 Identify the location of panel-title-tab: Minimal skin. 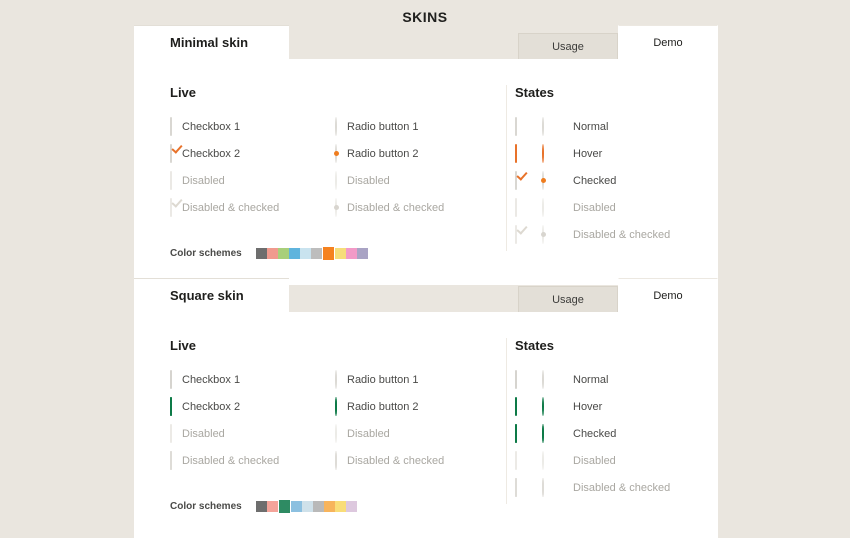
(211, 42).